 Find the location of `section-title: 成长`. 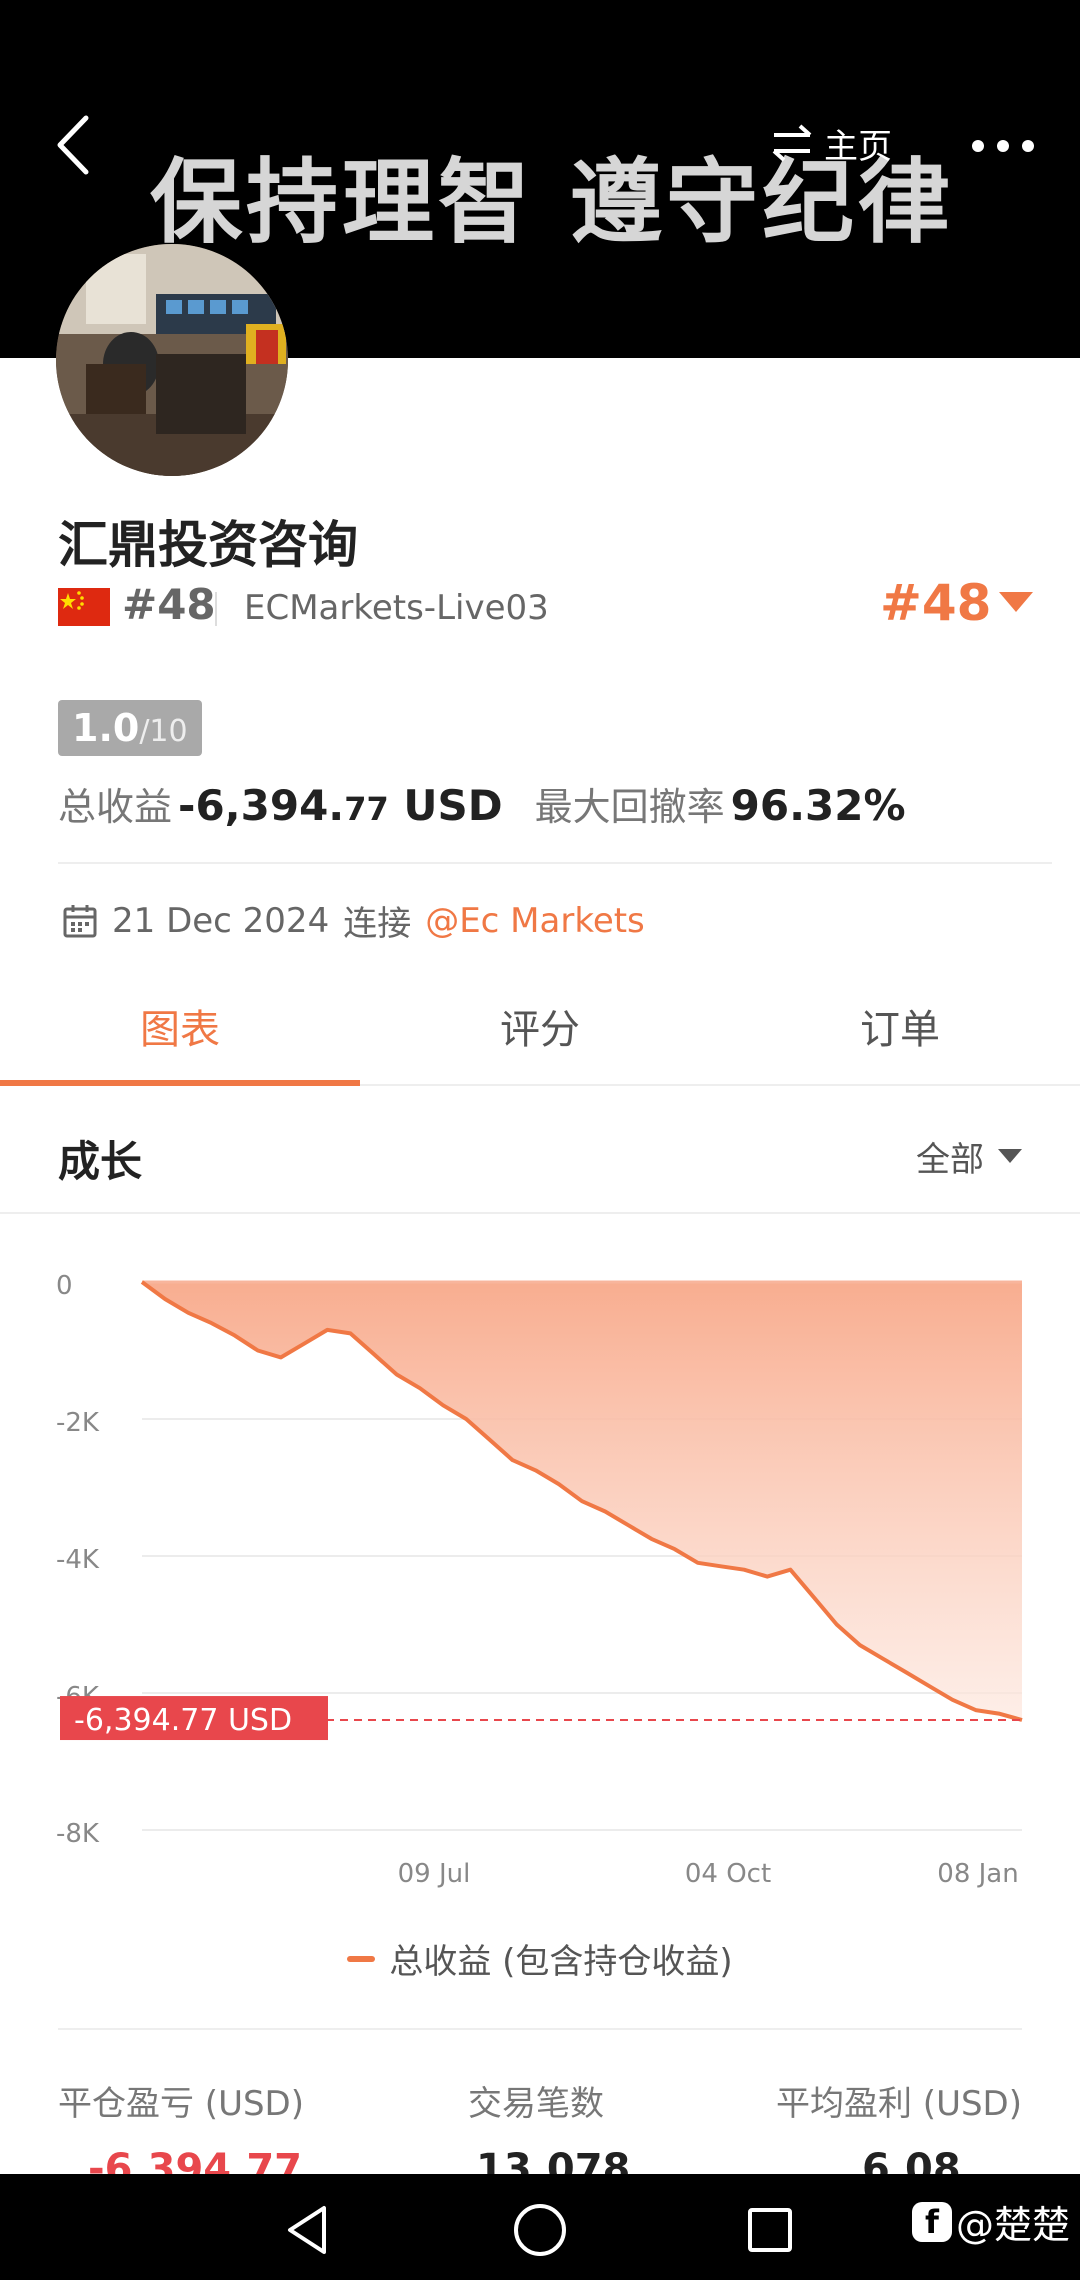

section-title: 成长 is located at coordinates (100, 1161).